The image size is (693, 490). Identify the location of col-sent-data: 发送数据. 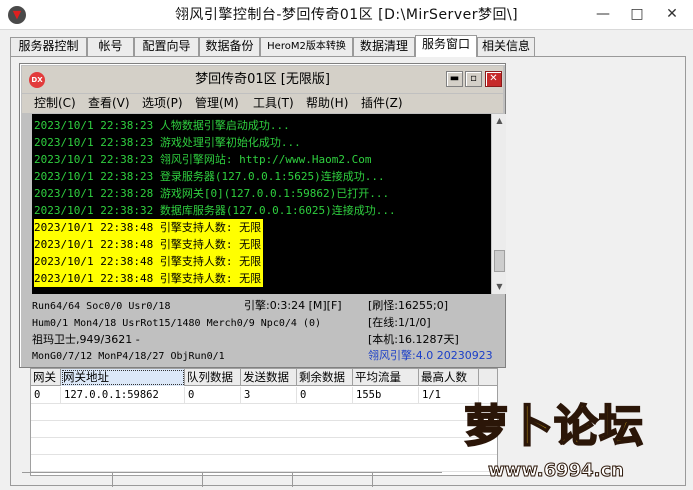
(269, 377).